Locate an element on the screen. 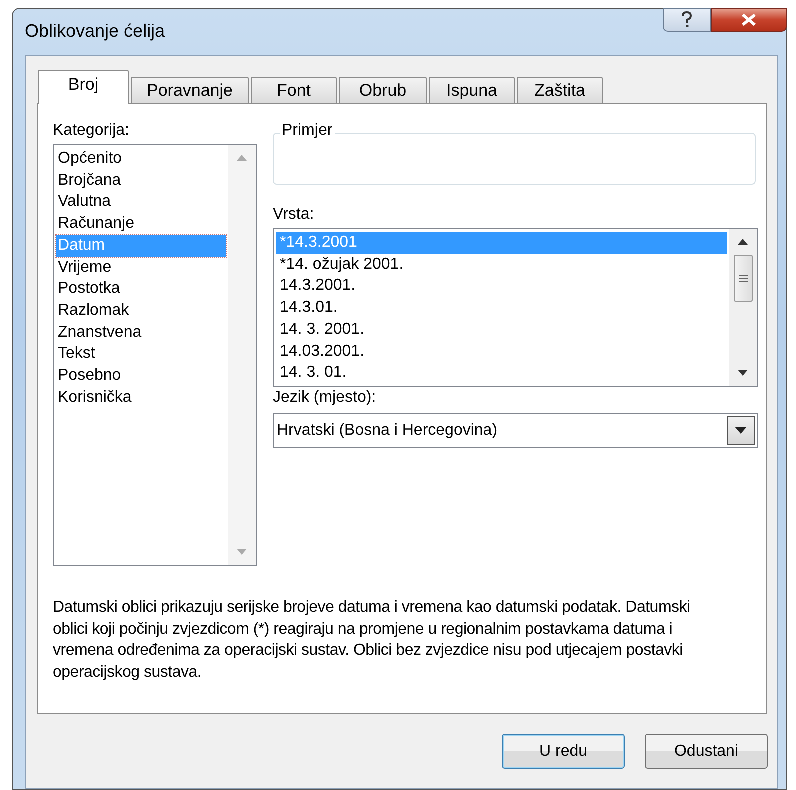 The height and width of the screenshot is (790, 796). type-label: Vrsta: is located at coordinates (293, 215).